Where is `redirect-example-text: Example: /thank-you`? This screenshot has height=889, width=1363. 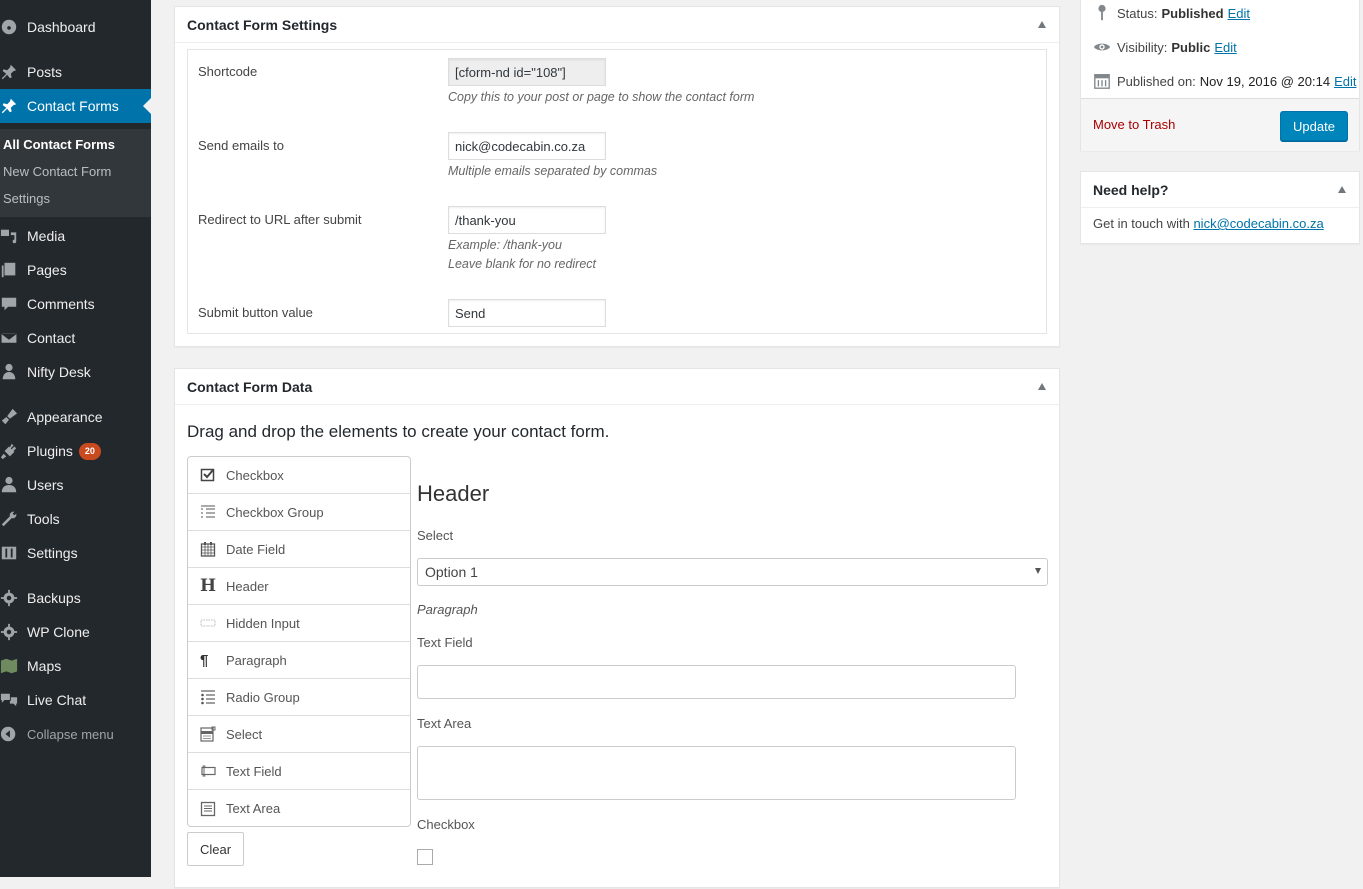
redirect-example-text: Example: /thank-you is located at coordinates (505, 245).